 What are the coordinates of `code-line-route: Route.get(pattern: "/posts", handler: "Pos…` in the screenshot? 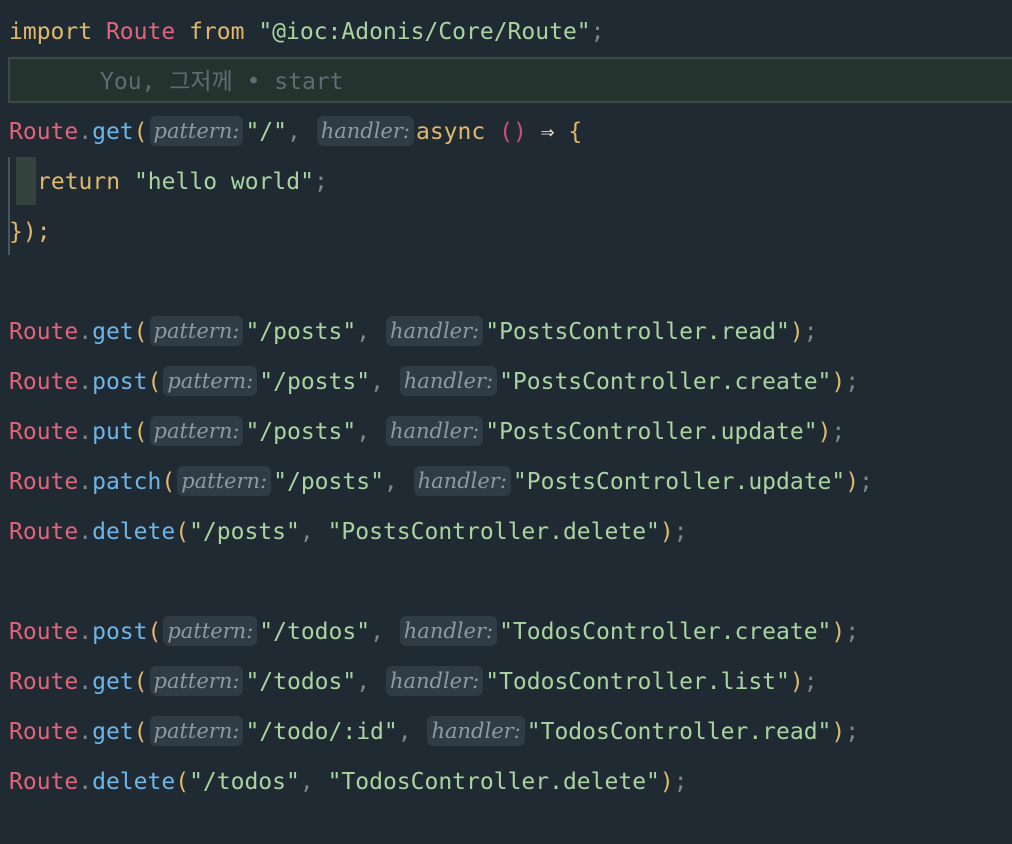 It's located at (413, 332).